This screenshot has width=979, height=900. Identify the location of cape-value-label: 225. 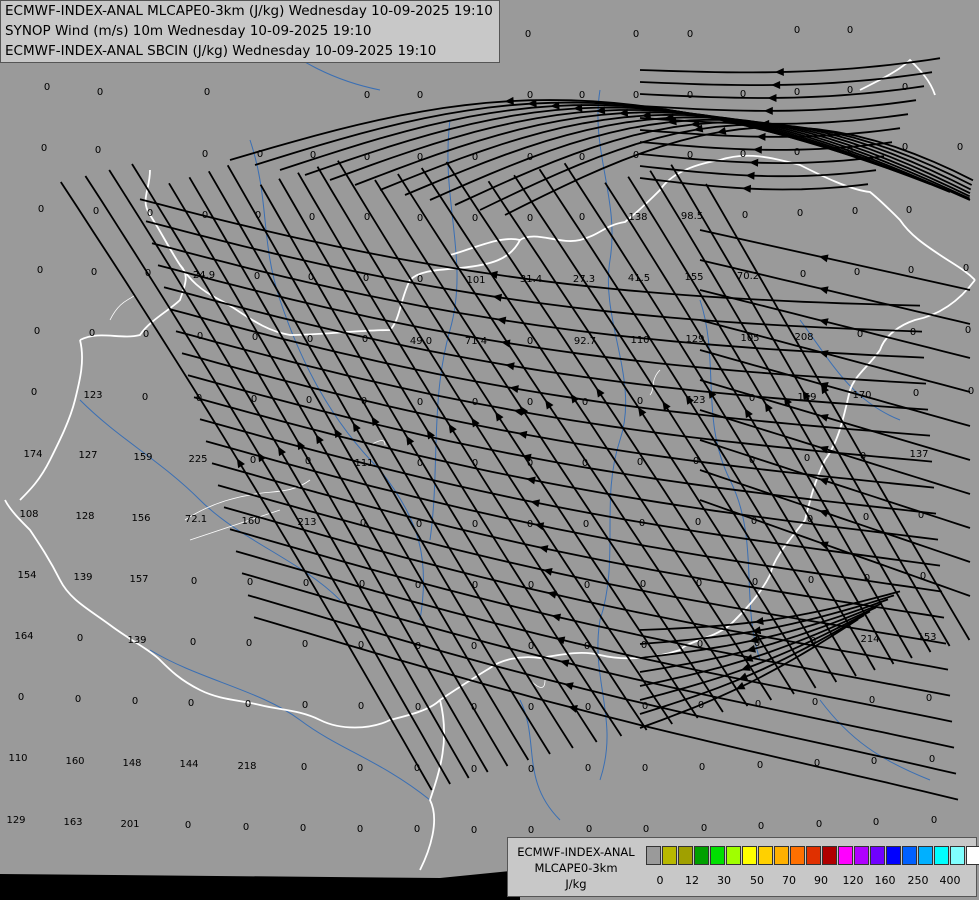
(197, 459).